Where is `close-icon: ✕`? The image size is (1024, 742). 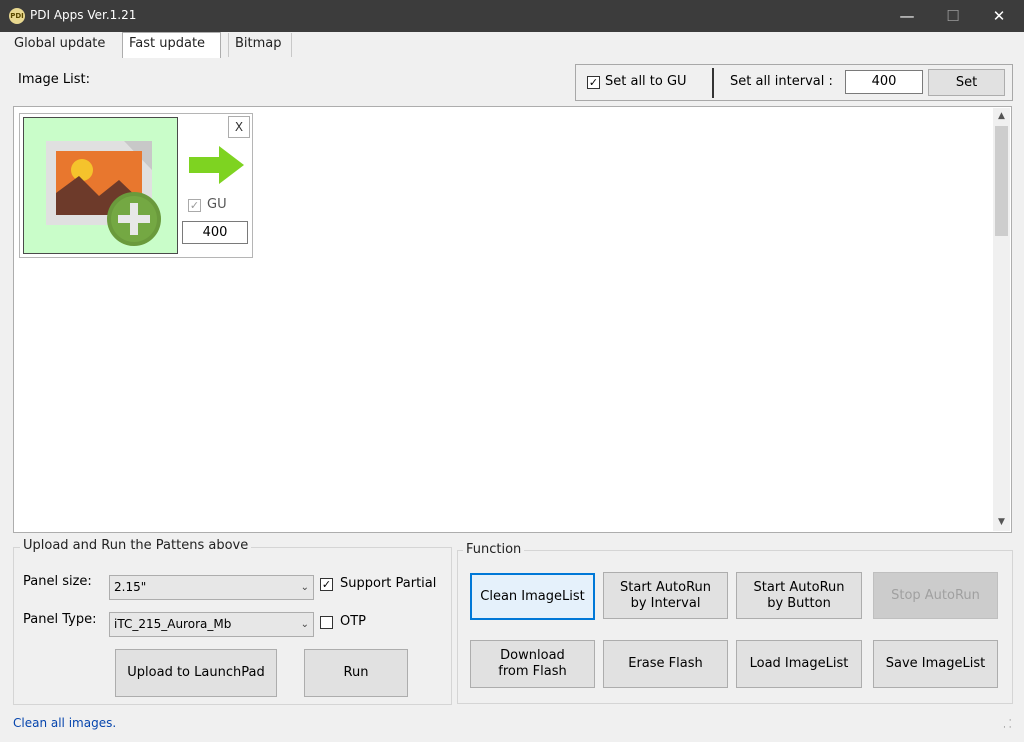 close-icon: ✕ is located at coordinates (999, 16).